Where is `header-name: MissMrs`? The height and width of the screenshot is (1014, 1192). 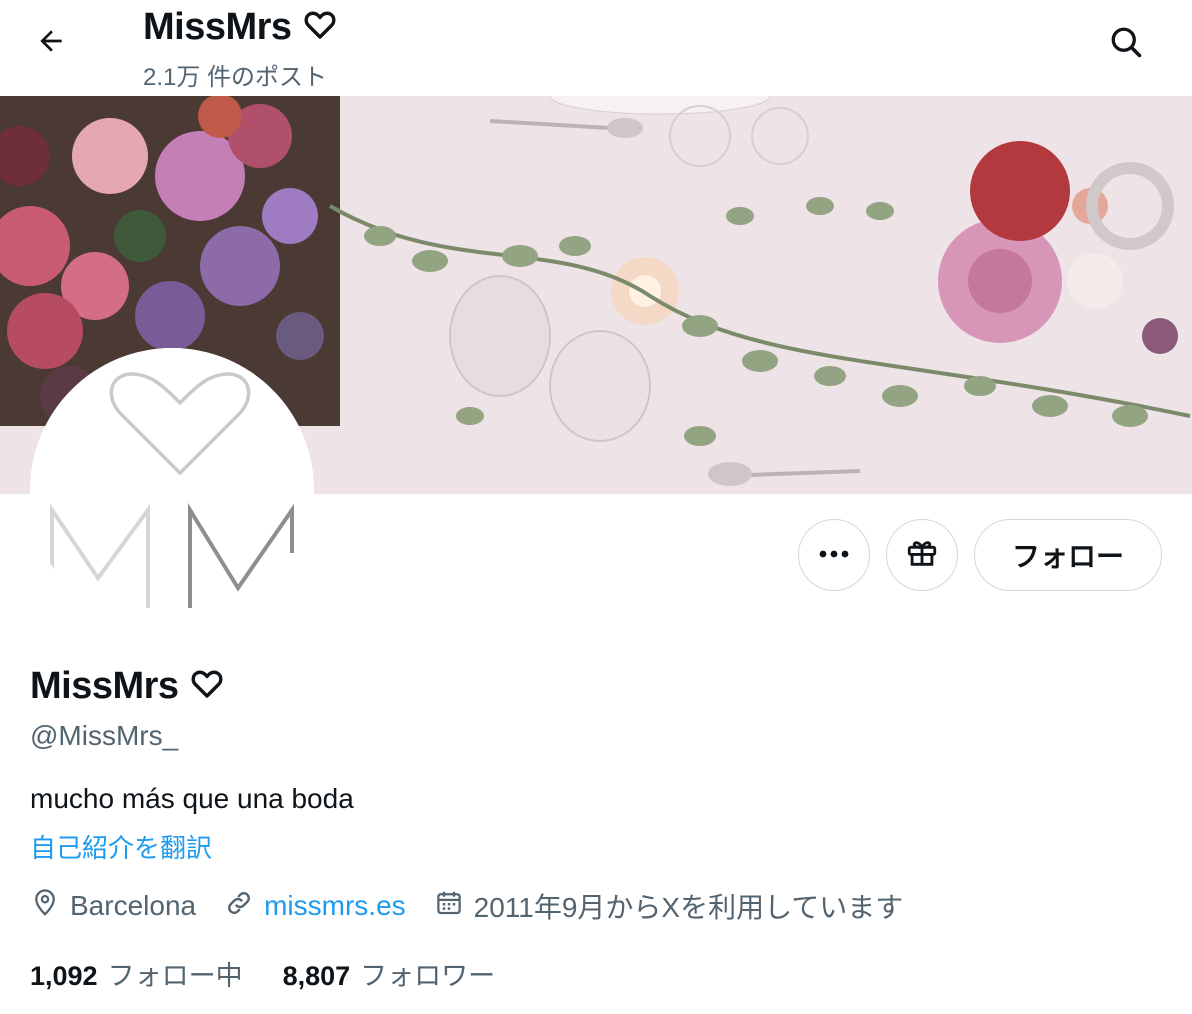
header-name: MissMrs is located at coordinates (217, 27).